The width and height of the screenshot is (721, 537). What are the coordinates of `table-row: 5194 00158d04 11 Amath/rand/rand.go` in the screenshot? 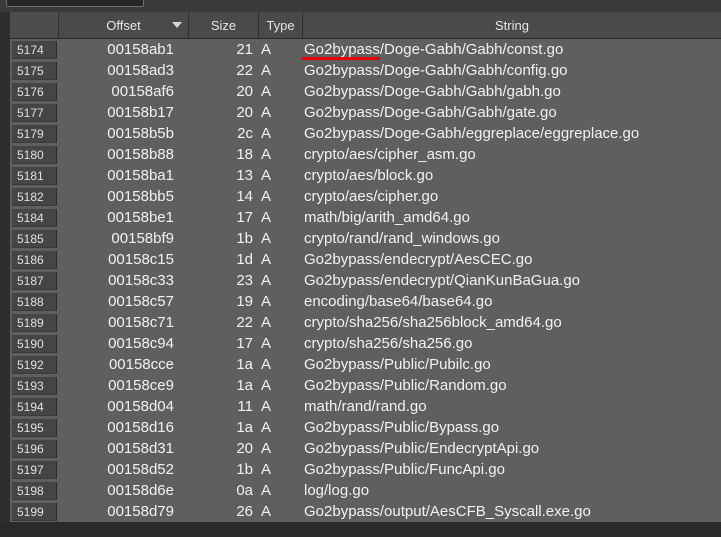 It's located at (365, 406).